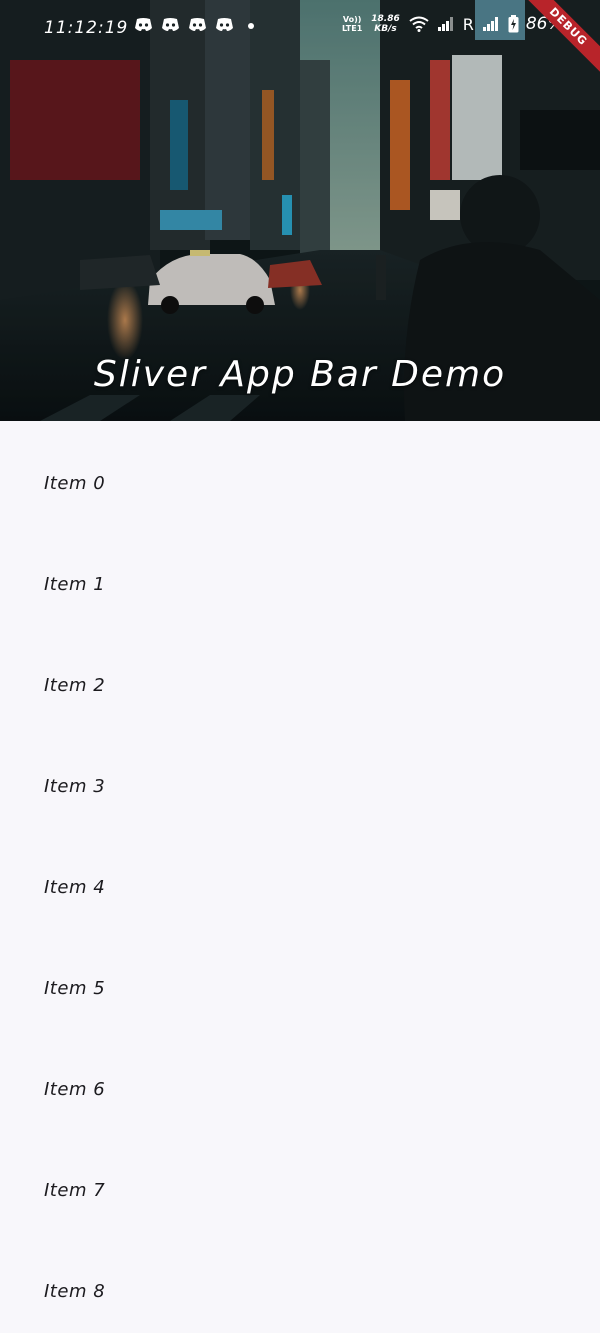  I want to click on wifi-icon, so click(419, 24).